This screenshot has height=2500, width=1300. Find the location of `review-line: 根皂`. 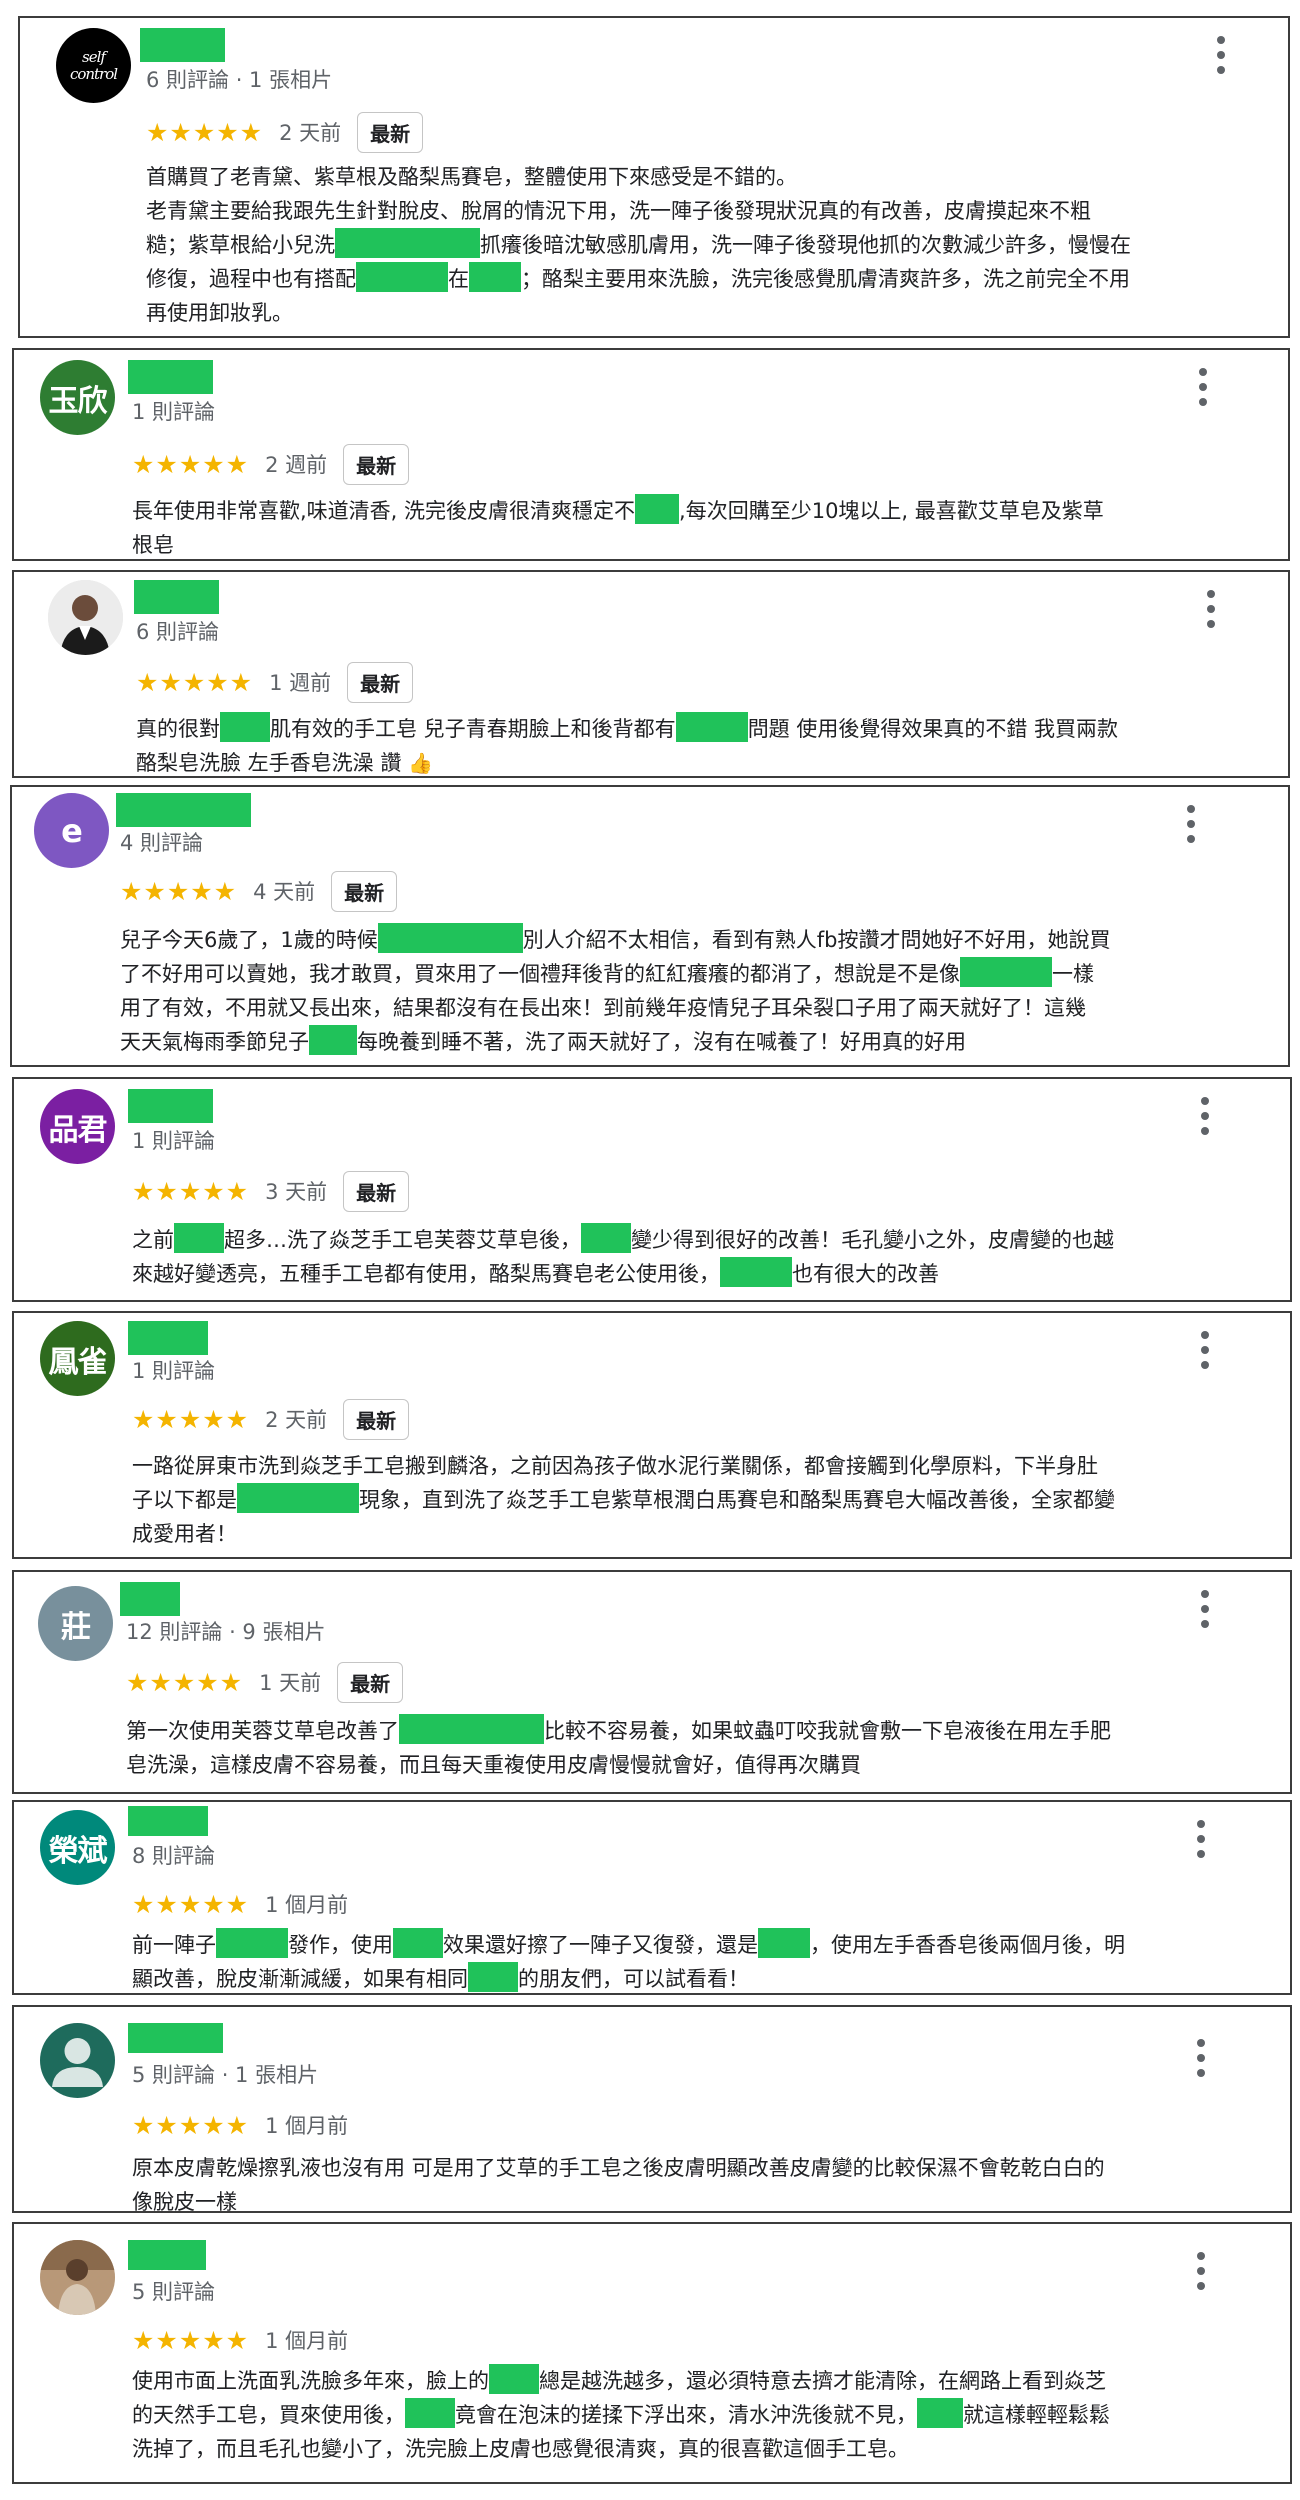

review-line: 根皂 is located at coordinates (153, 545).